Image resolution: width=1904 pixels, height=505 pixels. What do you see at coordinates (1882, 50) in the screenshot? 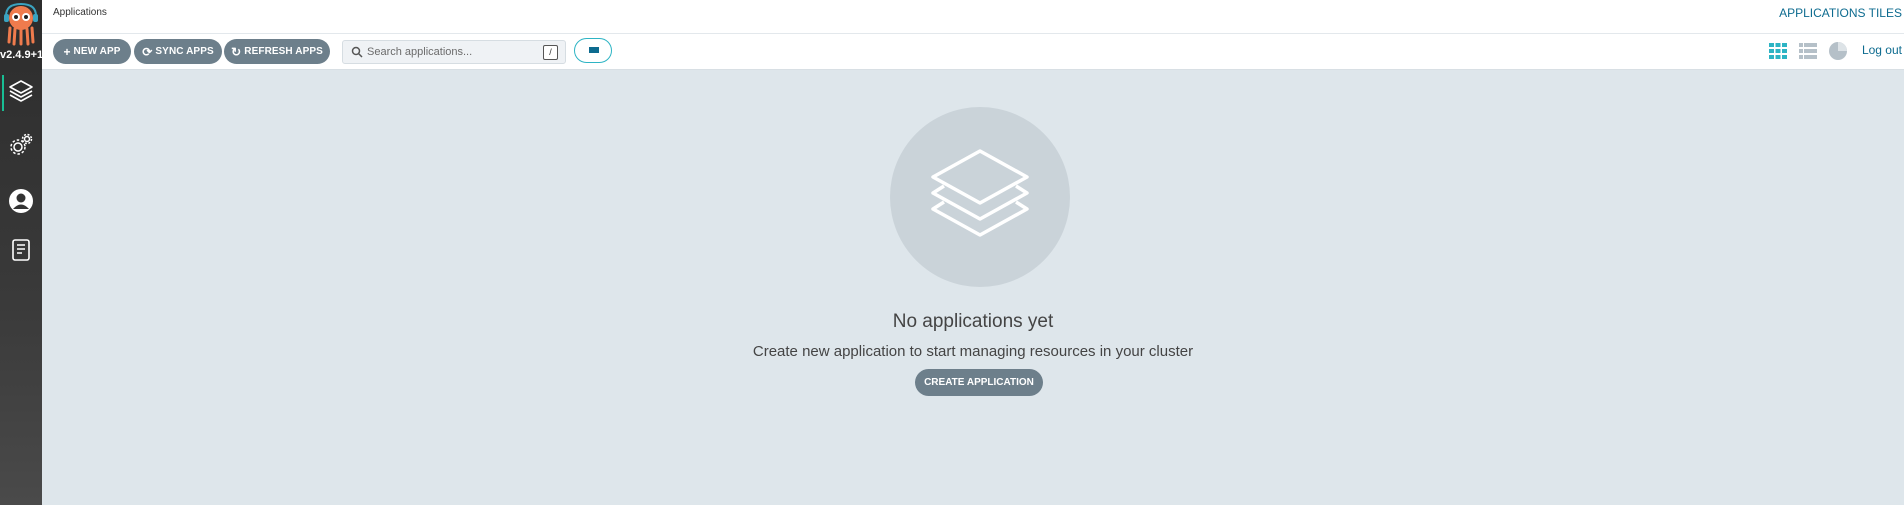
I see `logout-link: Log out` at bounding box center [1882, 50].